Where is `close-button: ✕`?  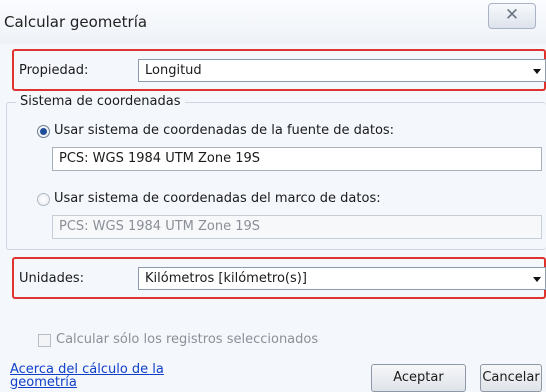 close-button: ✕ is located at coordinates (512, 16).